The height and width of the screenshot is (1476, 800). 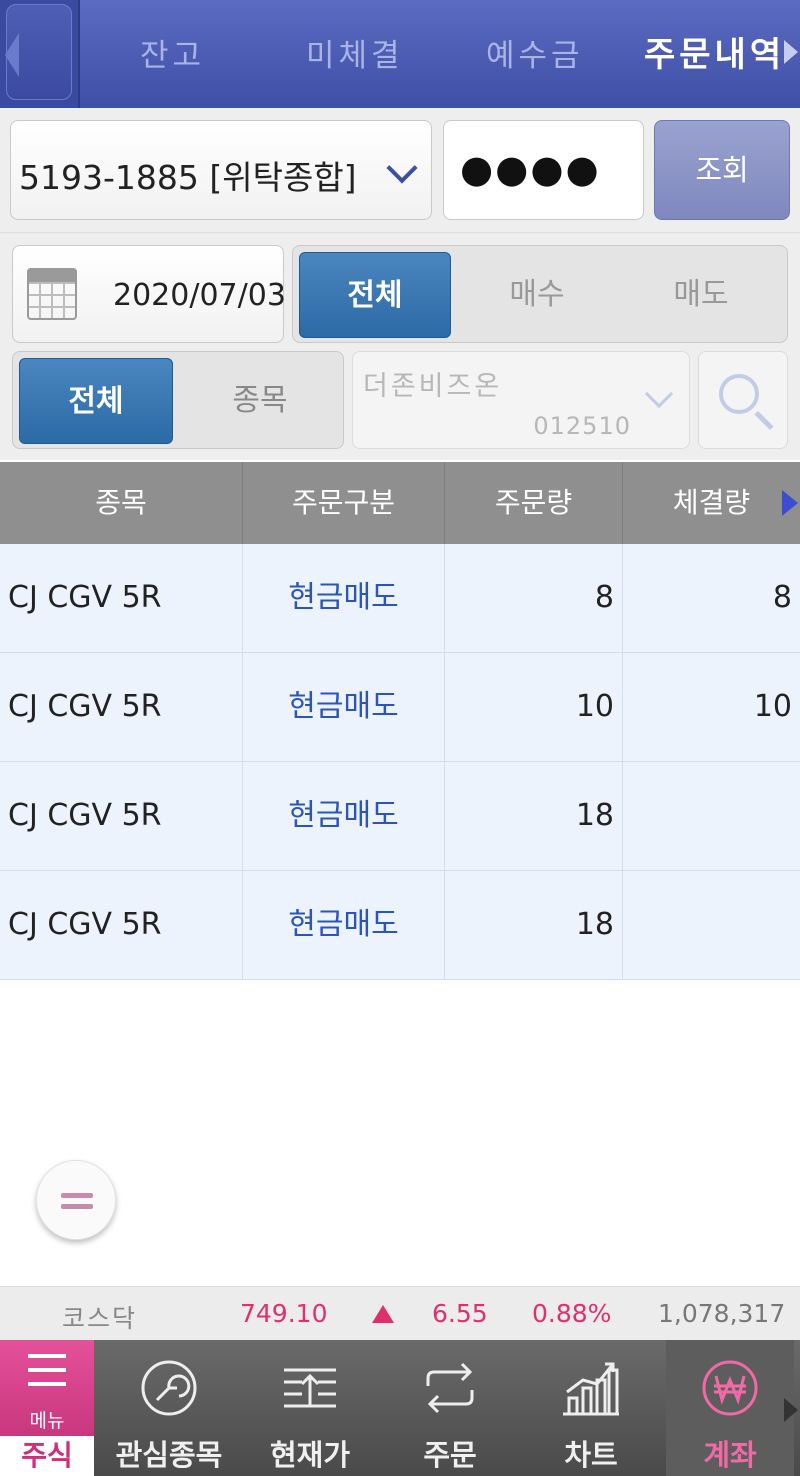 What do you see at coordinates (188, 177) in the screenshot?
I see `account-number: 5193-1885 [위탁종합]` at bounding box center [188, 177].